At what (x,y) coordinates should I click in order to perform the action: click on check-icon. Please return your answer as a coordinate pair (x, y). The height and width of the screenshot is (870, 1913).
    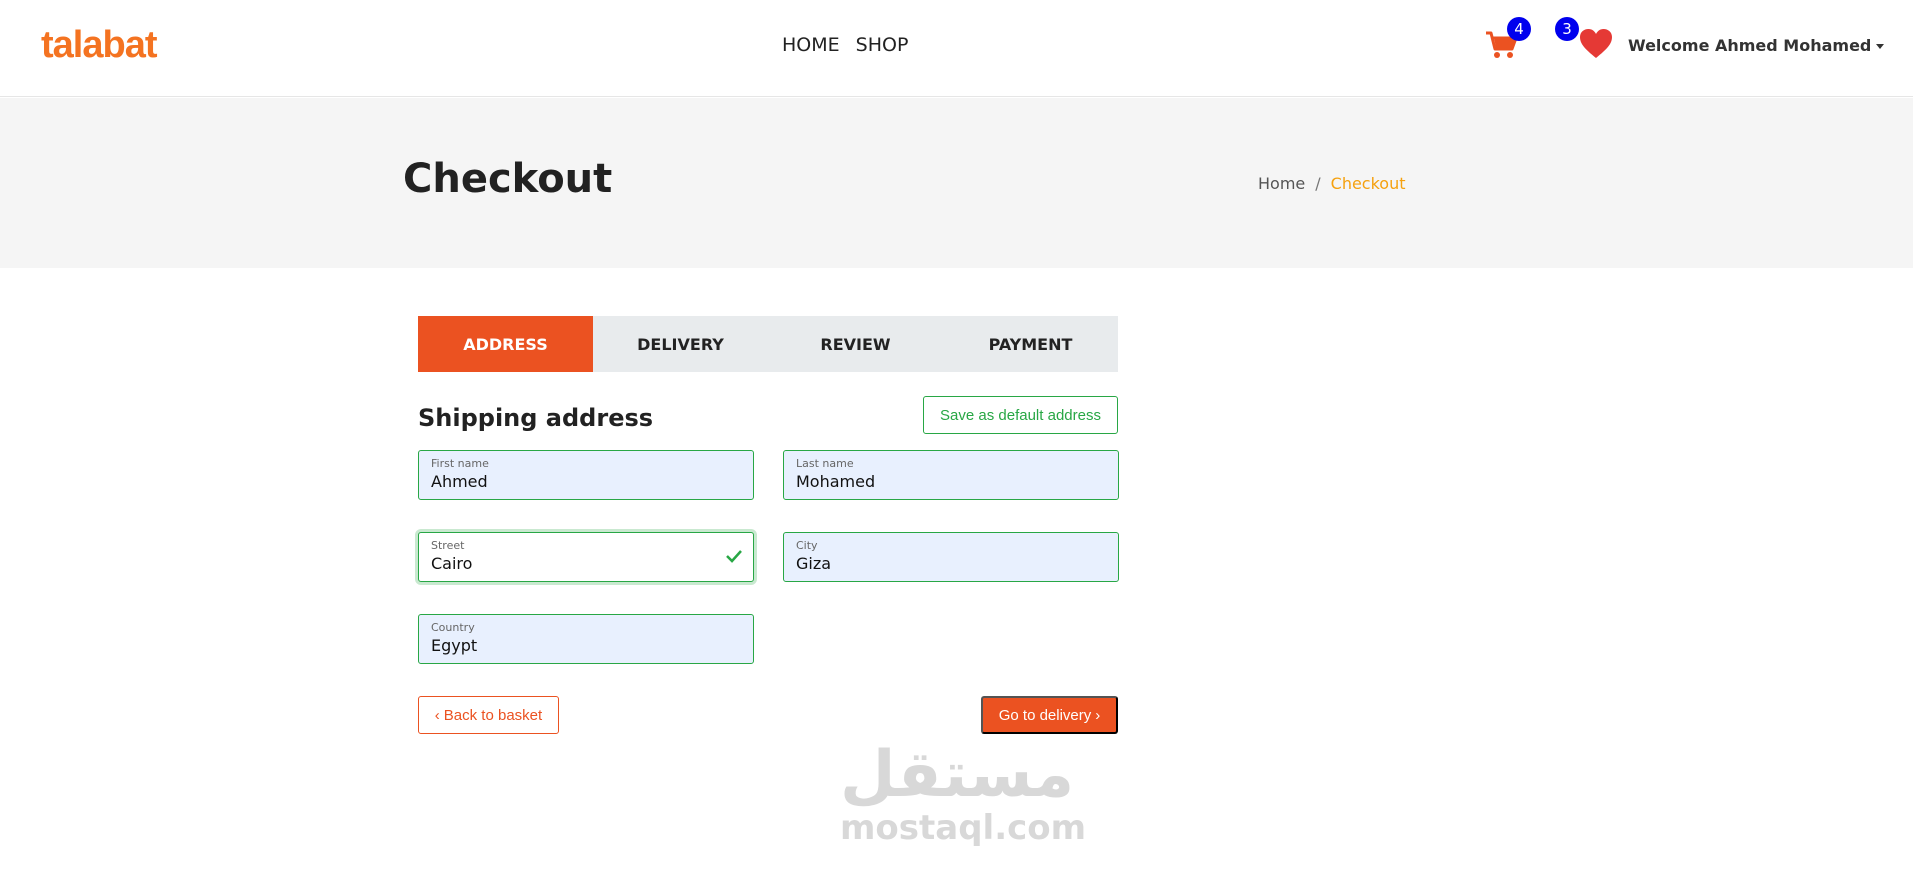
    Looking at the image, I should click on (734, 556).